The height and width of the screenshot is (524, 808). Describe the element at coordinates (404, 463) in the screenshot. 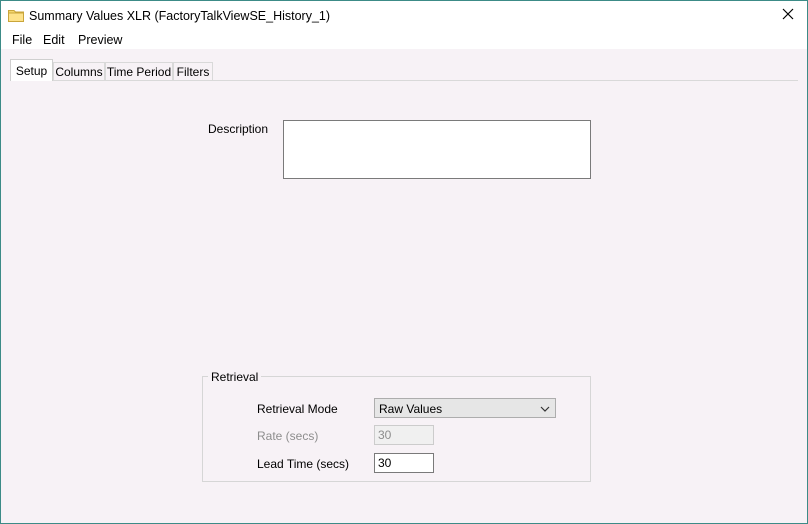

I see `lead-time-input` at that location.